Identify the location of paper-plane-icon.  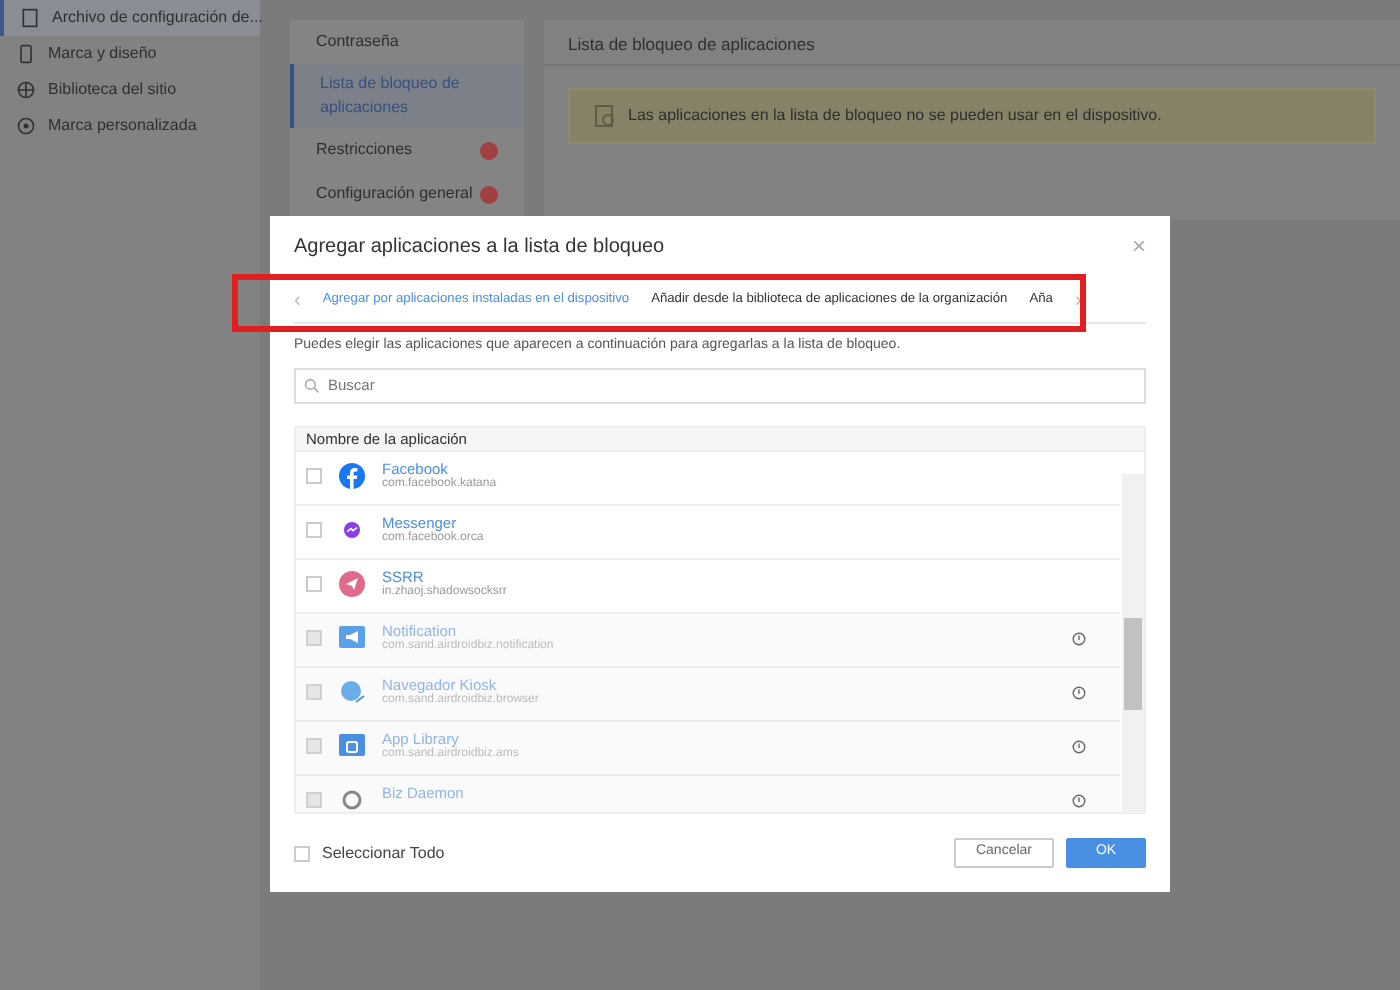
(352, 583).